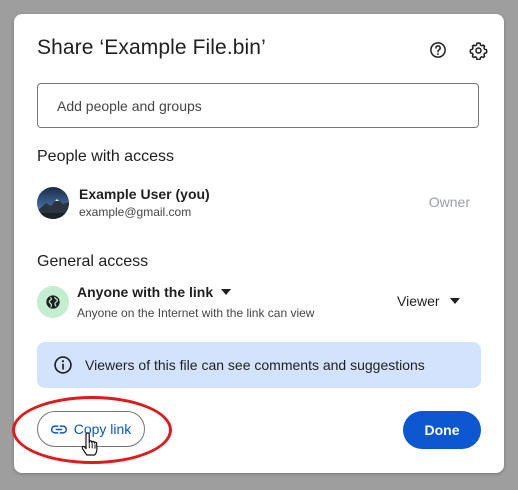  What do you see at coordinates (58, 429) in the screenshot?
I see `link-icon` at bounding box center [58, 429].